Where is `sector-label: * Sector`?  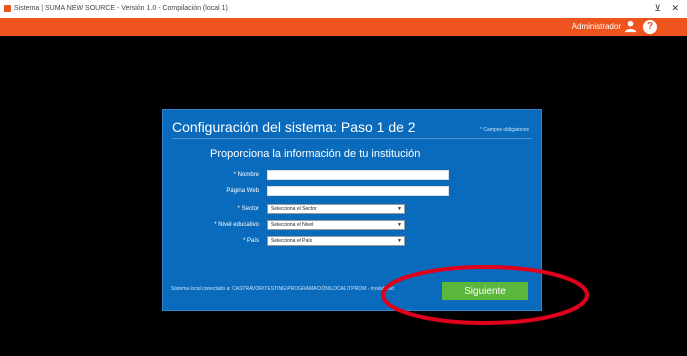
sector-label: * Sector is located at coordinates (248, 209).